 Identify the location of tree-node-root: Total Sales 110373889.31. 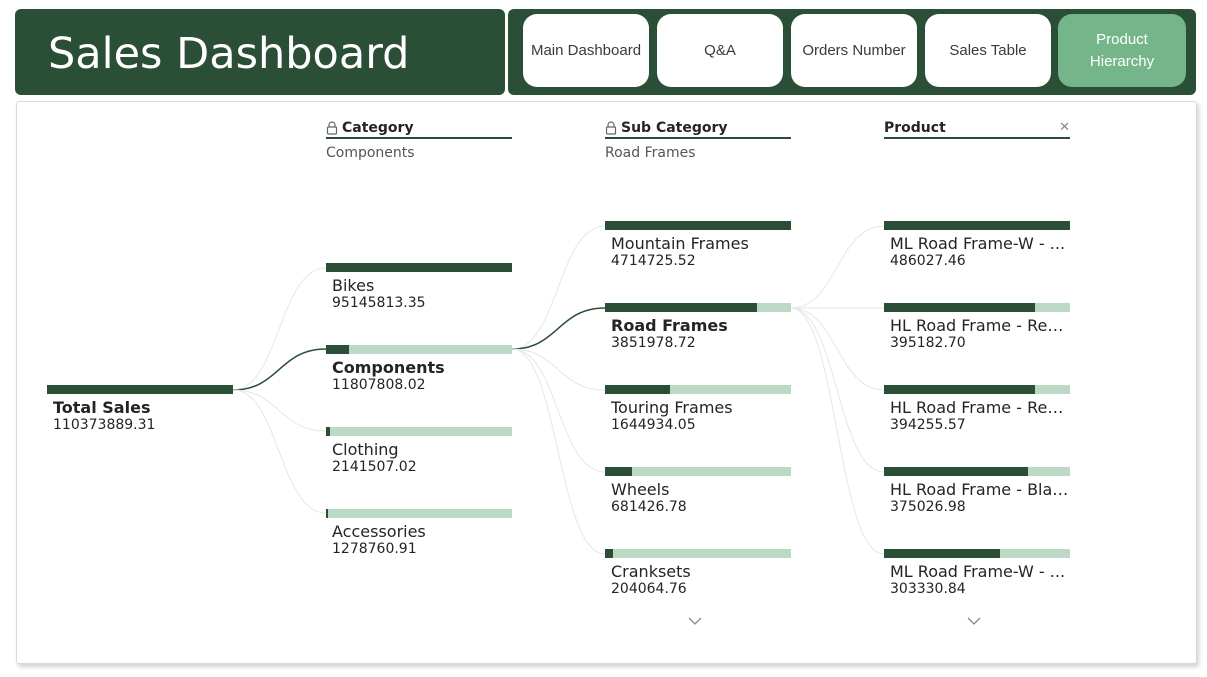
(140, 409).